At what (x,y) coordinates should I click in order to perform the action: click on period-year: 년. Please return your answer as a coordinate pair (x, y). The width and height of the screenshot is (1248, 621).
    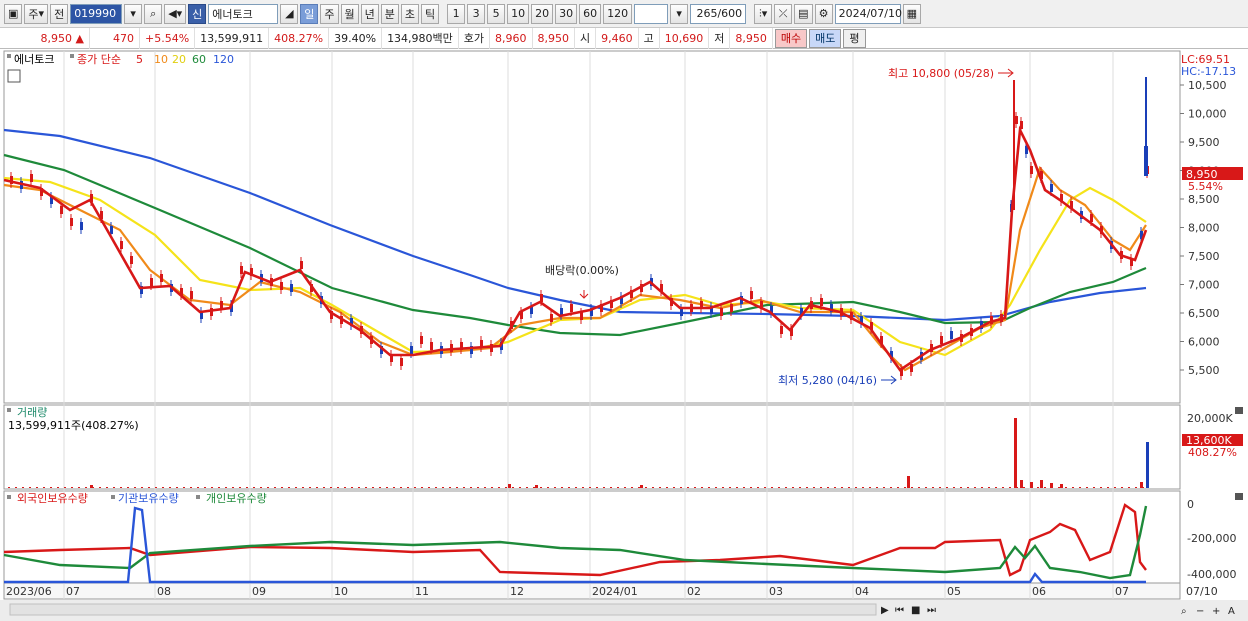
    Looking at the image, I should click on (369, 13).